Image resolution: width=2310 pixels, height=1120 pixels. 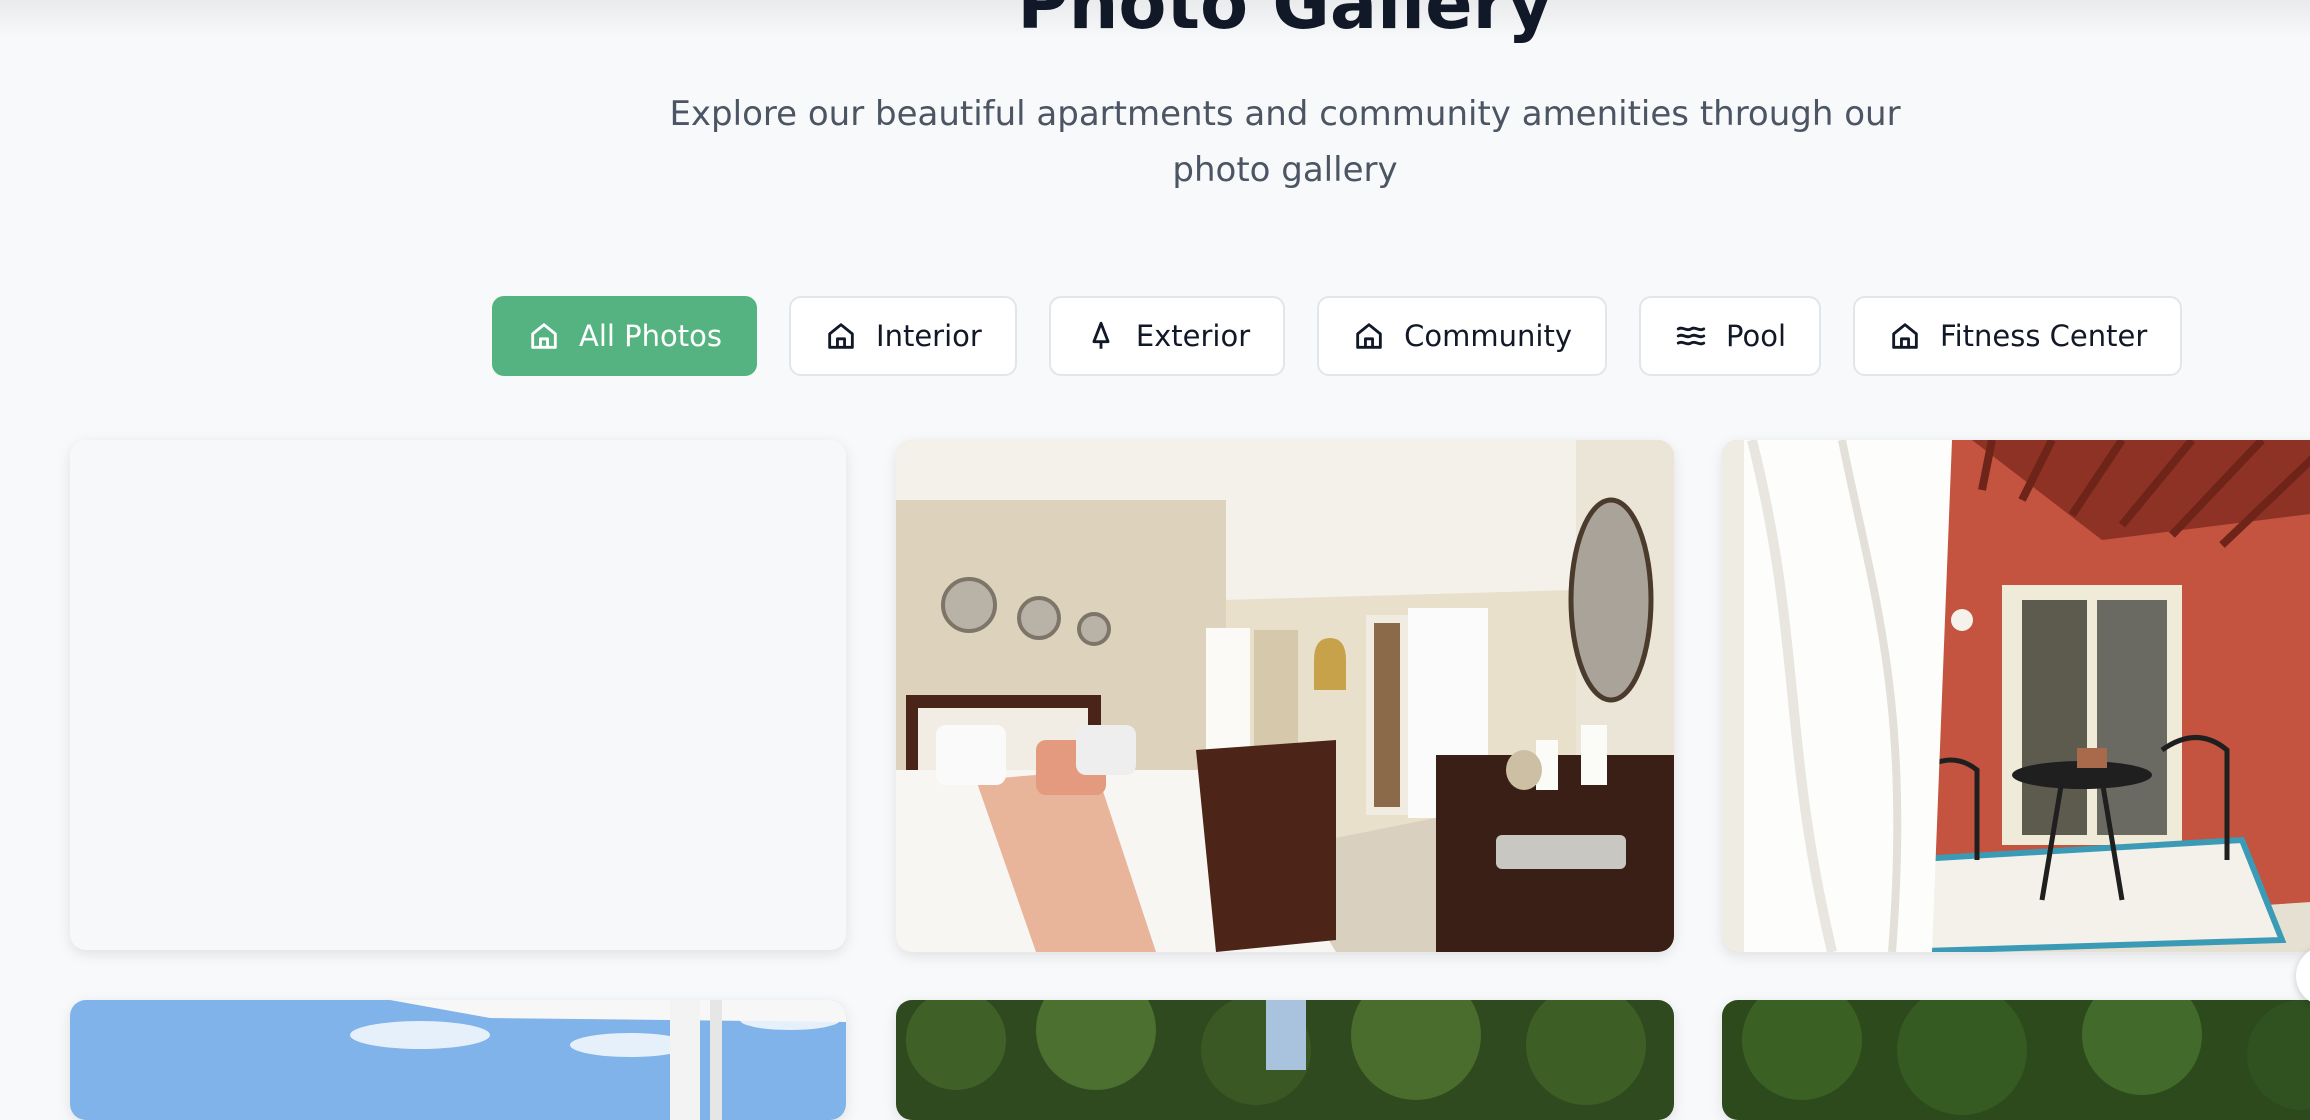 What do you see at coordinates (651, 336) in the screenshot?
I see `filter-label: All Photos` at bounding box center [651, 336].